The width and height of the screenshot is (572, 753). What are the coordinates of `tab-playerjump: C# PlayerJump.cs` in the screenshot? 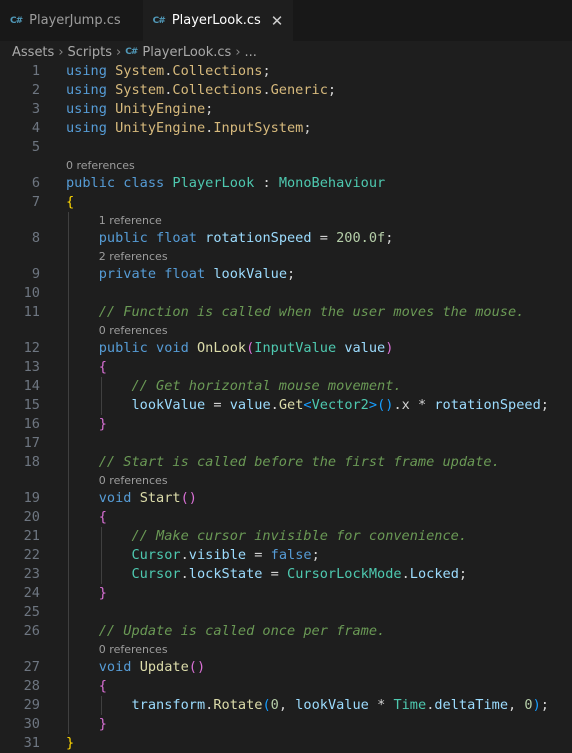 It's located at (65, 20).